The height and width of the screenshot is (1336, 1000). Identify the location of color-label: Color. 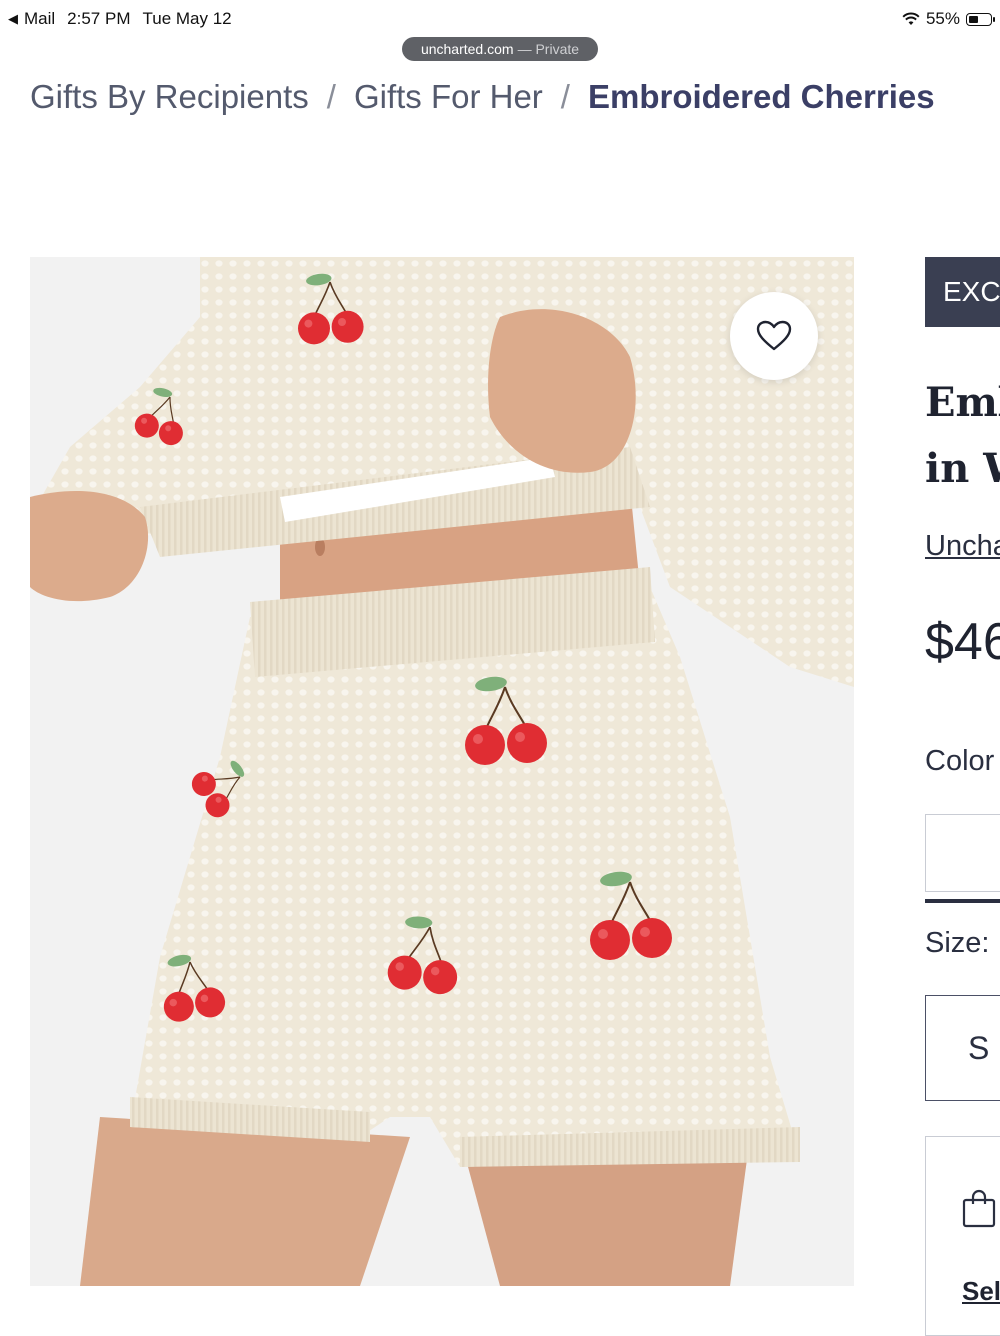
(960, 761).